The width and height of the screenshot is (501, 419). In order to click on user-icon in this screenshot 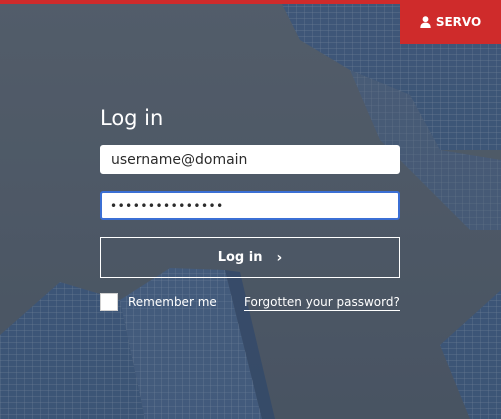, I will do `click(425, 22)`.